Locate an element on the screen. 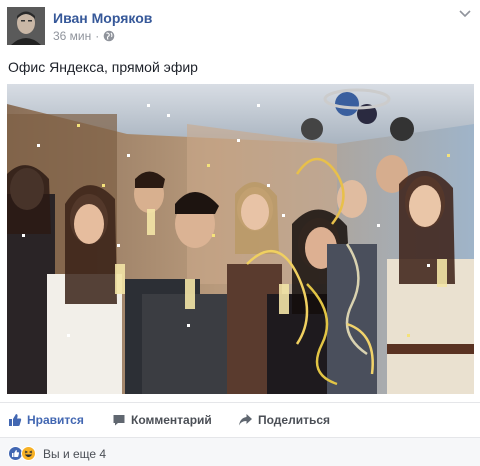  comment-icon is located at coordinates (119, 420).